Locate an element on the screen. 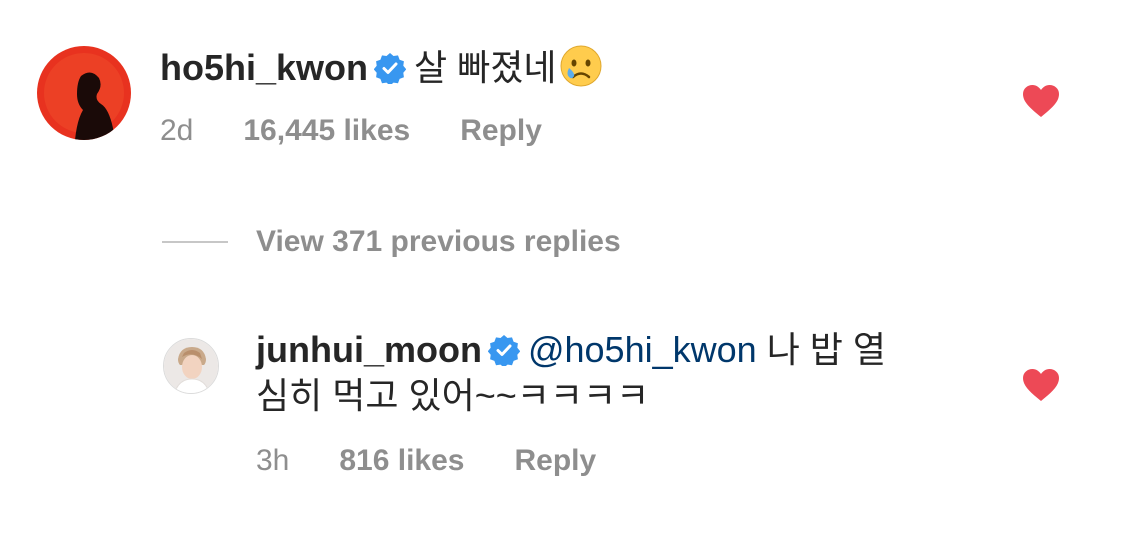 Image resolution: width=1125 pixels, height=536 pixels. view-previous-replies: View 371 previous replies is located at coordinates (391, 242).